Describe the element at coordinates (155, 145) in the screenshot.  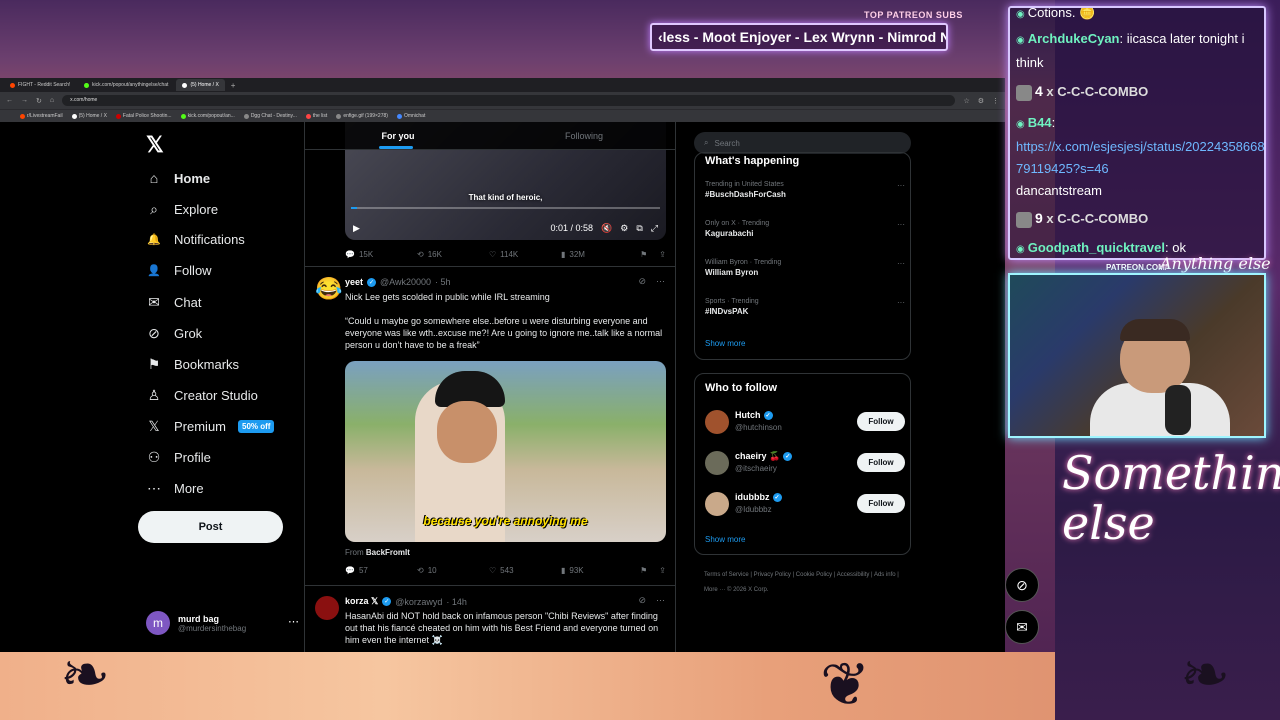
I see `x-logo-icon: 𝕏` at that location.